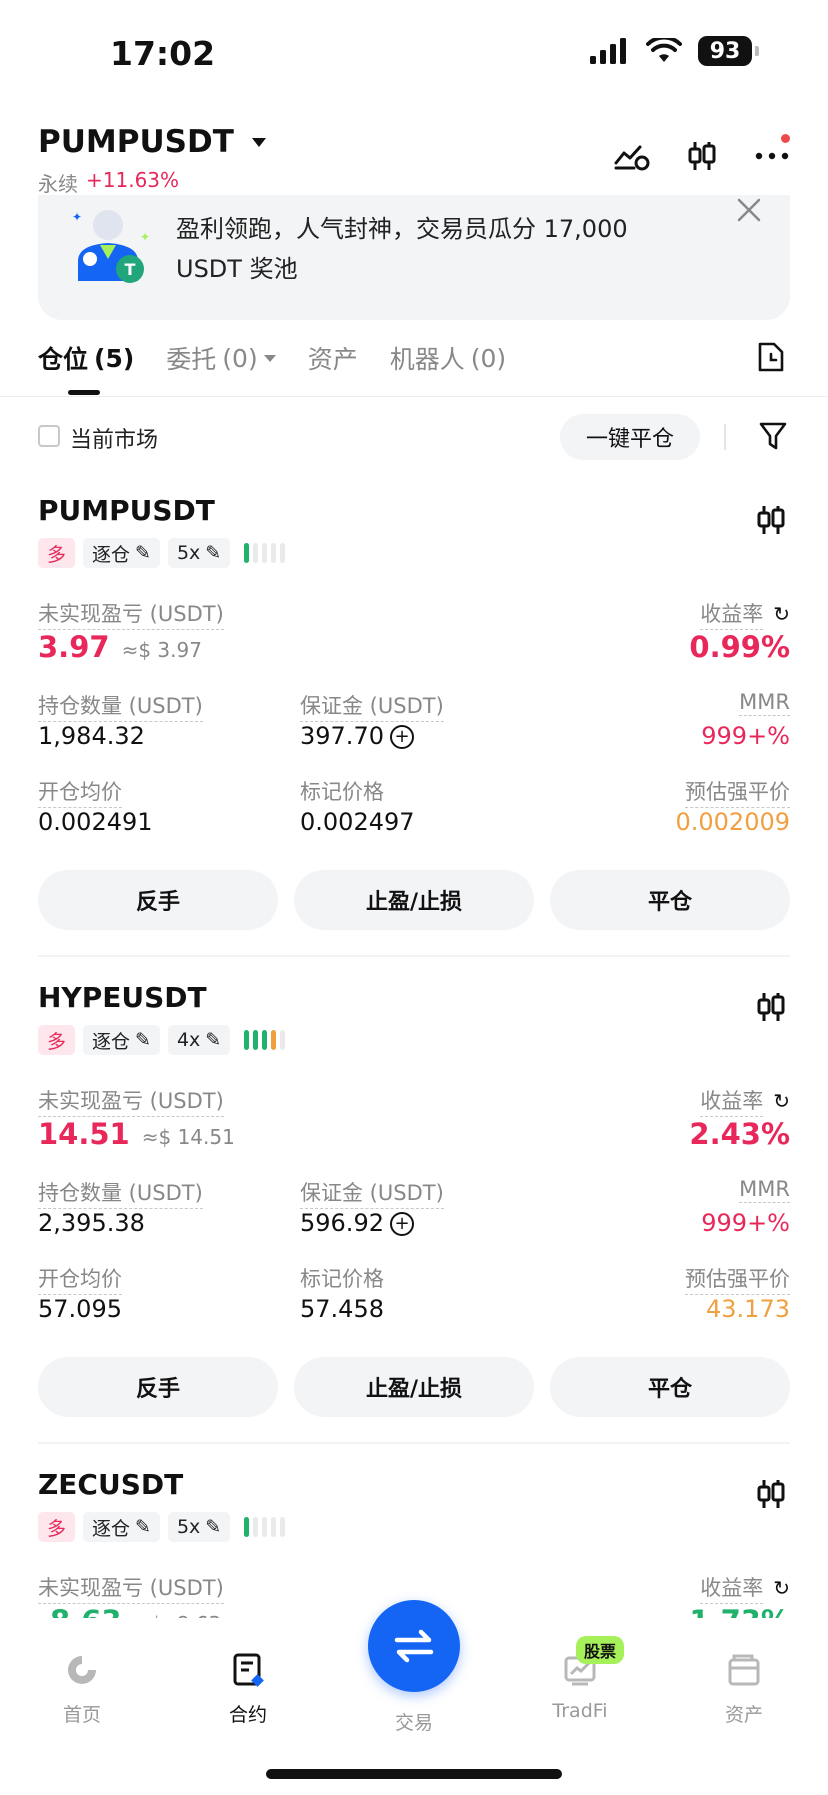 The height and width of the screenshot is (1795, 828). What do you see at coordinates (427, 359) in the screenshot?
I see `tab-label: 机器人` at bounding box center [427, 359].